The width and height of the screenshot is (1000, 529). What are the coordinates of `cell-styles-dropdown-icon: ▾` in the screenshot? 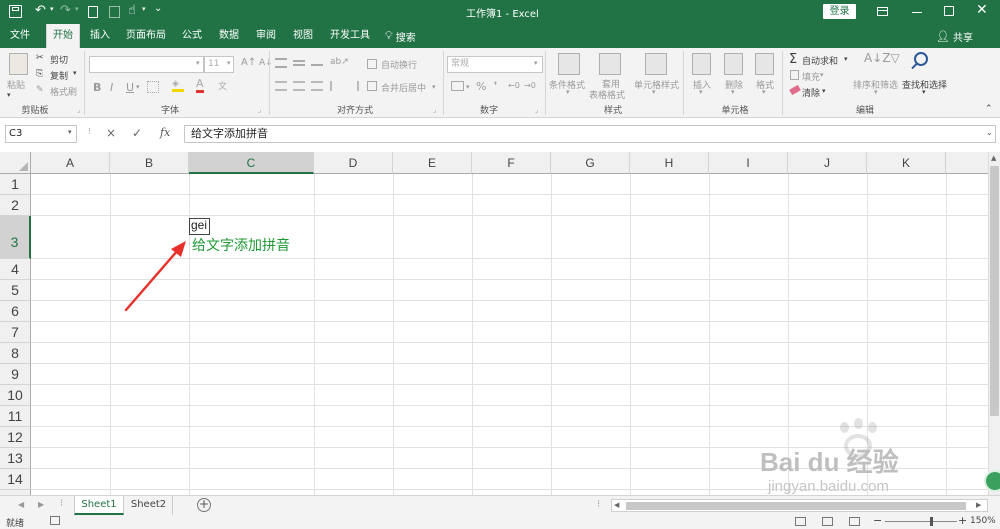 It's located at (654, 92).